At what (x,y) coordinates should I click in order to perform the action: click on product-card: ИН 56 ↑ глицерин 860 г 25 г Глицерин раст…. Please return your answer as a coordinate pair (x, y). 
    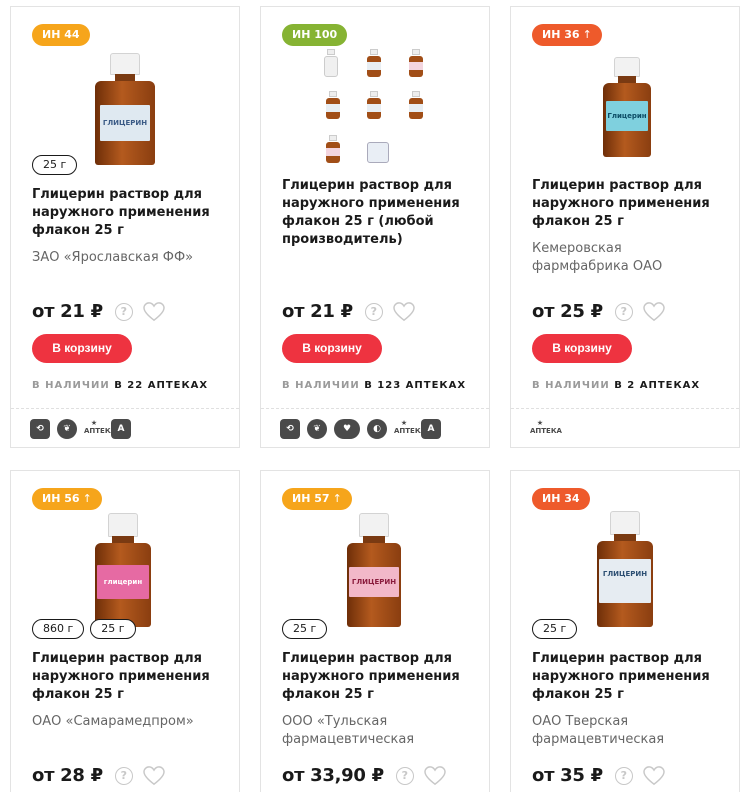
    Looking at the image, I should click on (125, 631).